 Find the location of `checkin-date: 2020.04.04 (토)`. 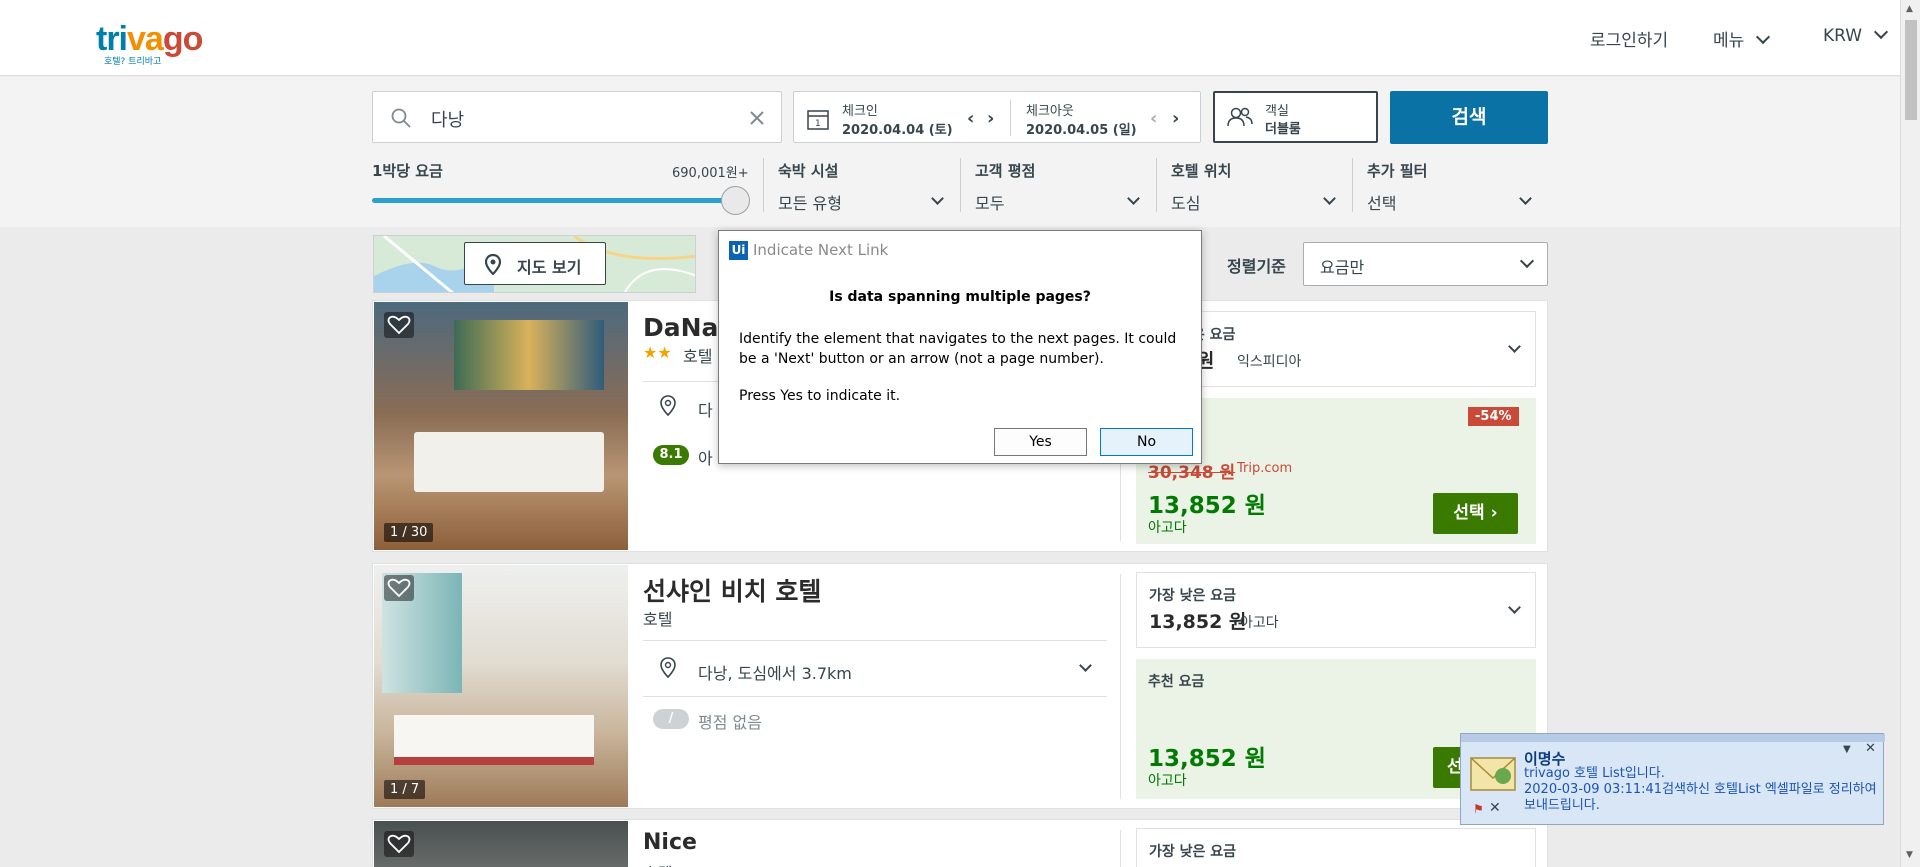

checkin-date: 2020.04.04 (토) is located at coordinates (897, 128).